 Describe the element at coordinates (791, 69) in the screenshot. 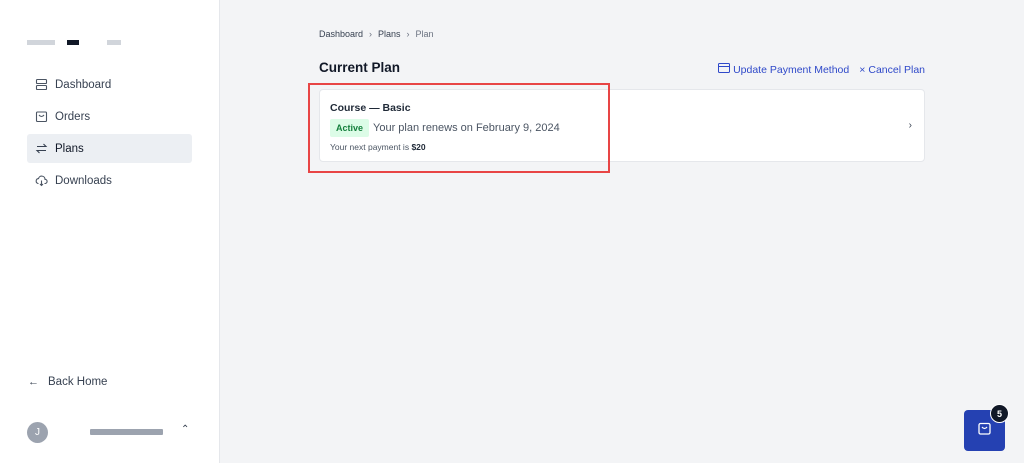

I see `update-payment-method-label: Update Payment Method` at that location.